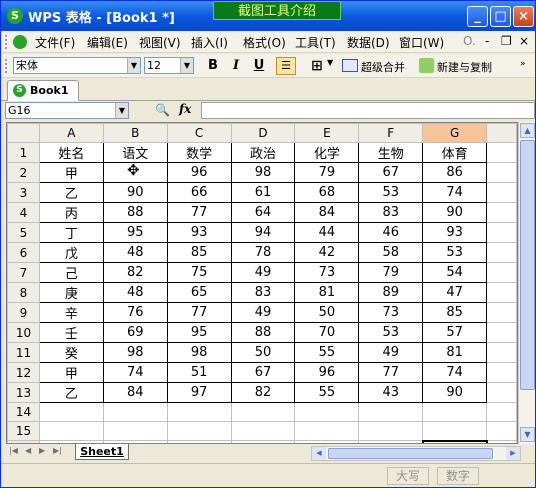 Image resolution: width=536 pixels, height=488 pixels. I want to click on row-header: 5, so click(23, 232).